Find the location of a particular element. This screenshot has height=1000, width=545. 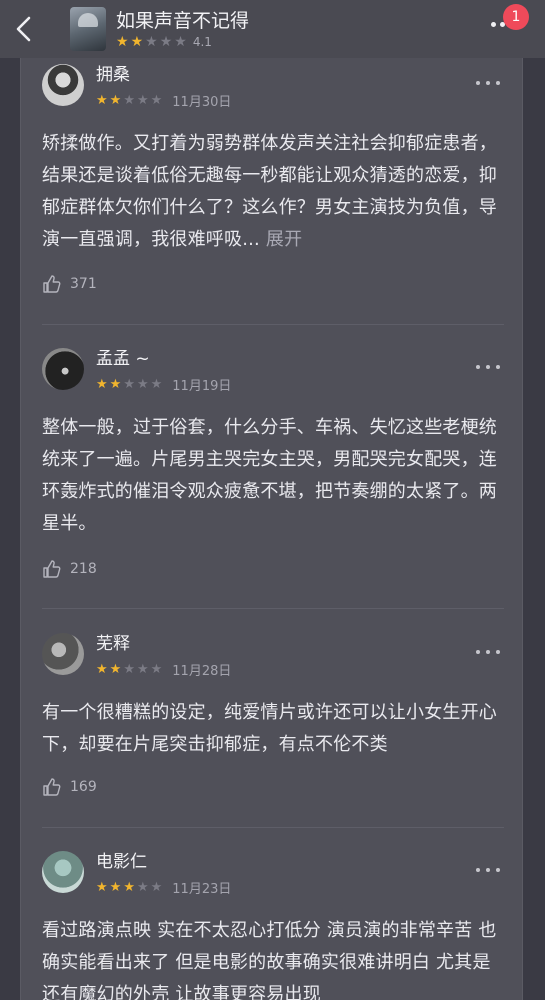

review-meta: ★ ★ ★ ★ ★ 11月30日 is located at coordinates (163, 100).